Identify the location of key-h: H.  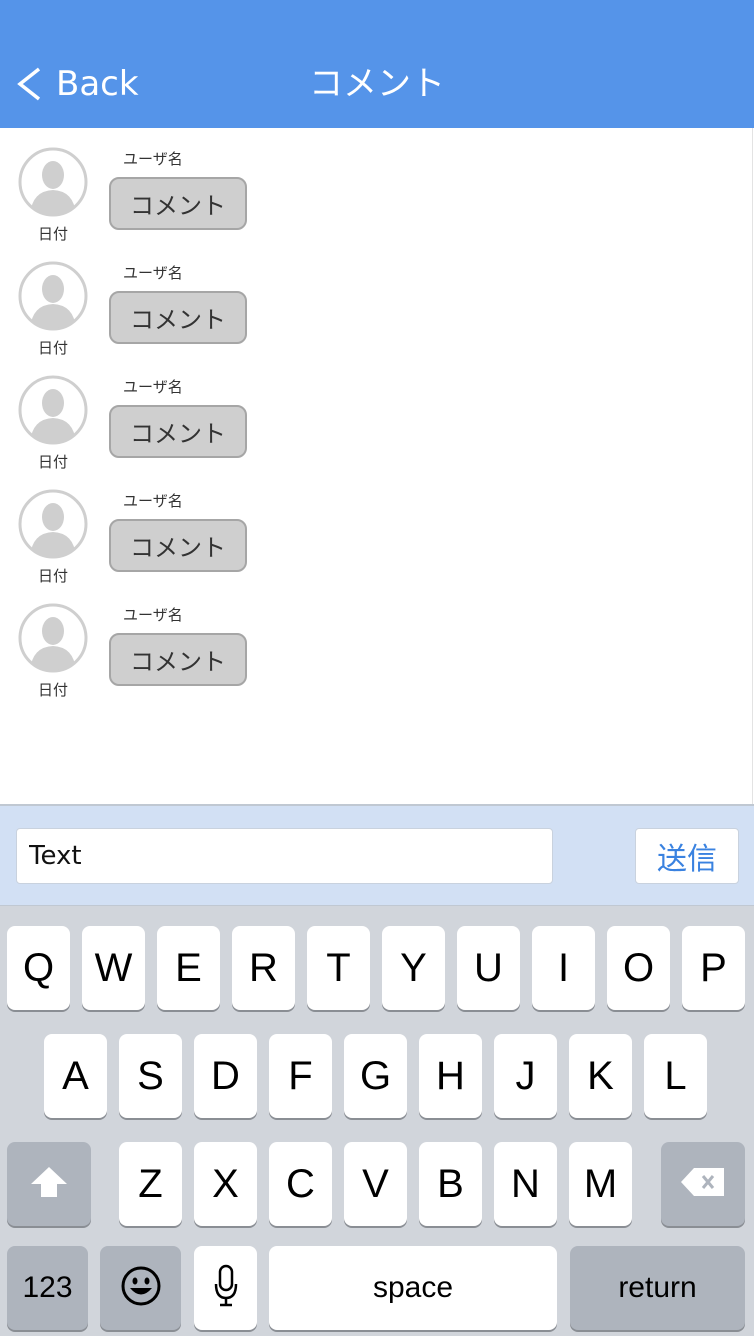
(450, 1076).